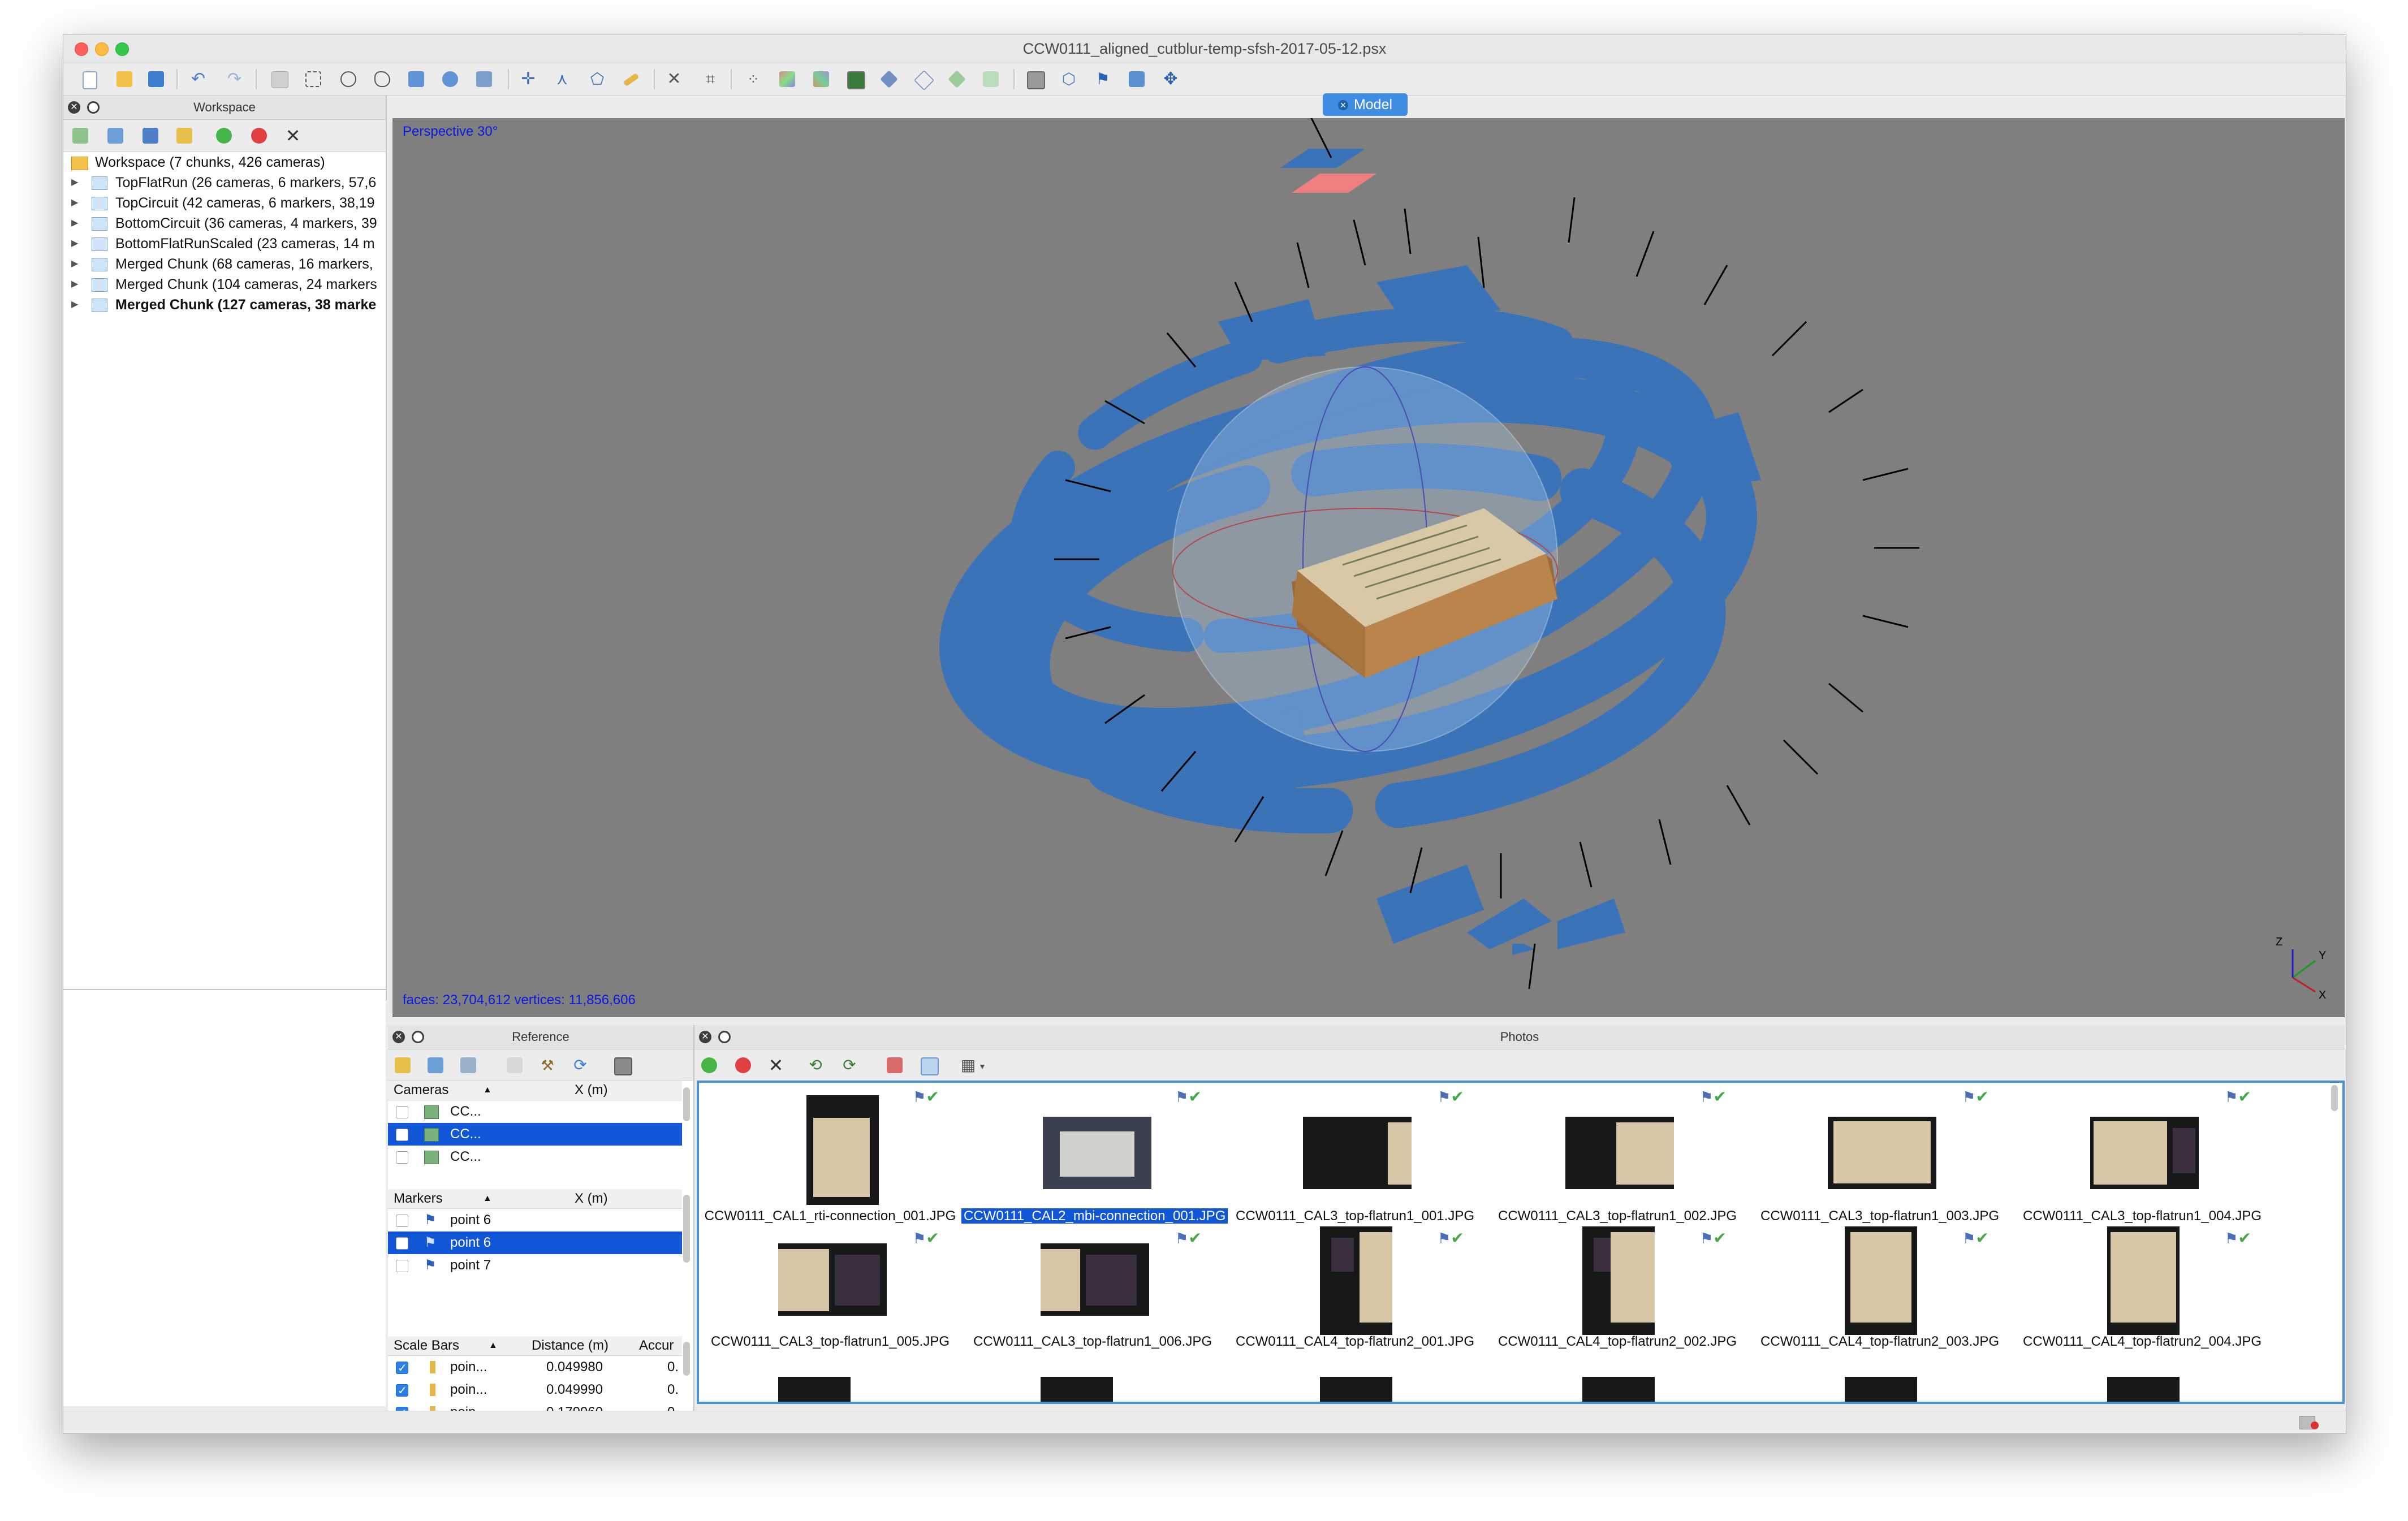 The height and width of the screenshot is (1521, 2408). What do you see at coordinates (419, 1198) in the screenshot?
I see `markers-column-header: Markers` at bounding box center [419, 1198].